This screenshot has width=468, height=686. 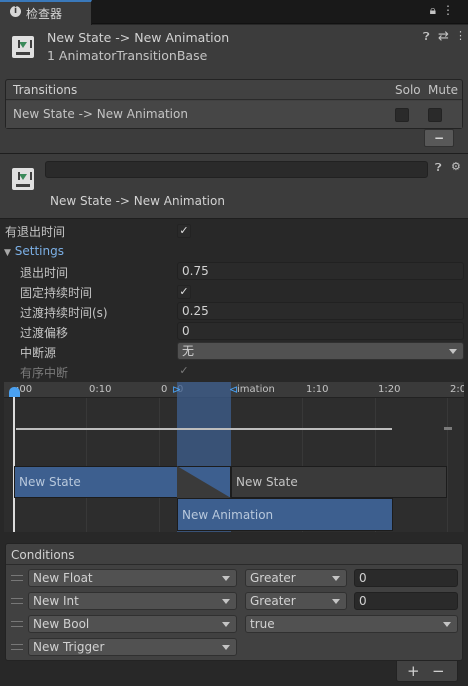 I want to click on transitions-title: Transitions, so click(x=45, y=90).